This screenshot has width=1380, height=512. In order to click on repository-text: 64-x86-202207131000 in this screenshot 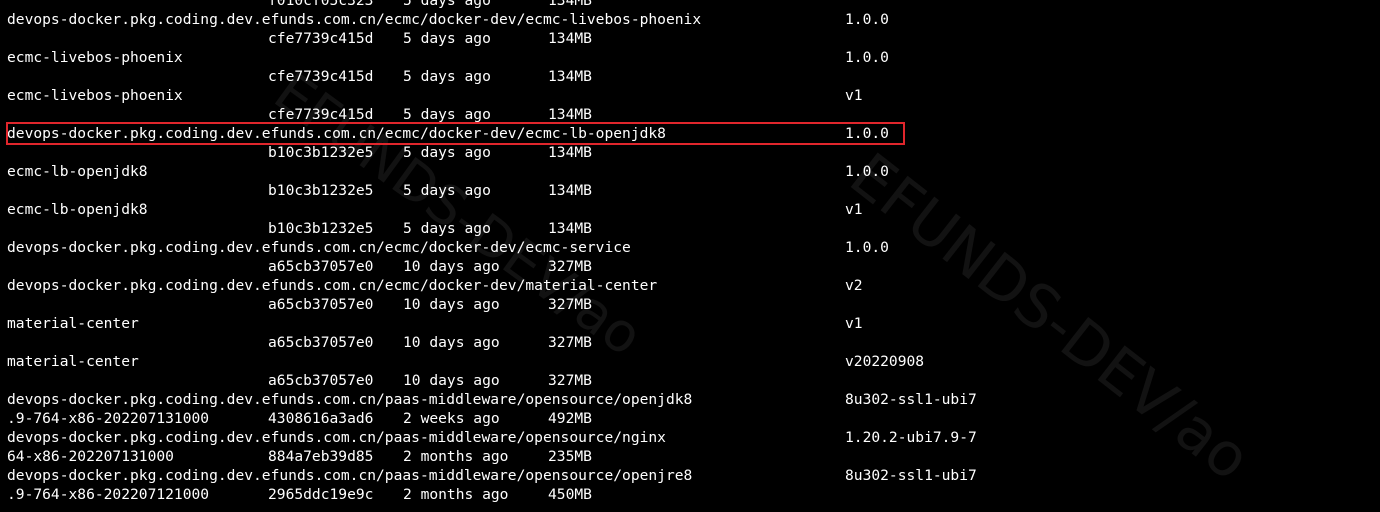, I will do `click(90, 456)`.